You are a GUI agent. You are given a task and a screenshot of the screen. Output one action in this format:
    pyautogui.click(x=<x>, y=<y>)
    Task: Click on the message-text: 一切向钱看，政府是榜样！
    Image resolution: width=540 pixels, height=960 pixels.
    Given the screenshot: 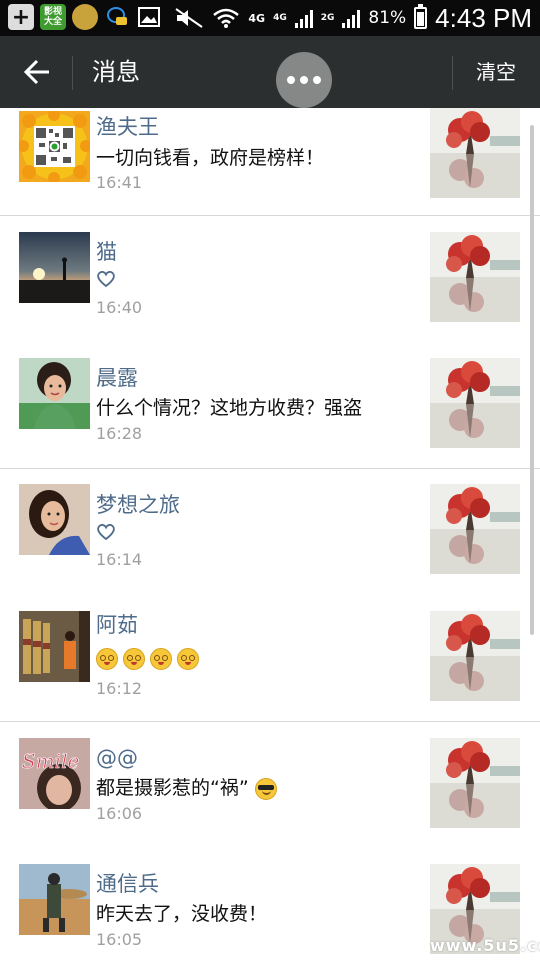 What is the action you would take?
    pyautogui.click(x=210, y=158)
    